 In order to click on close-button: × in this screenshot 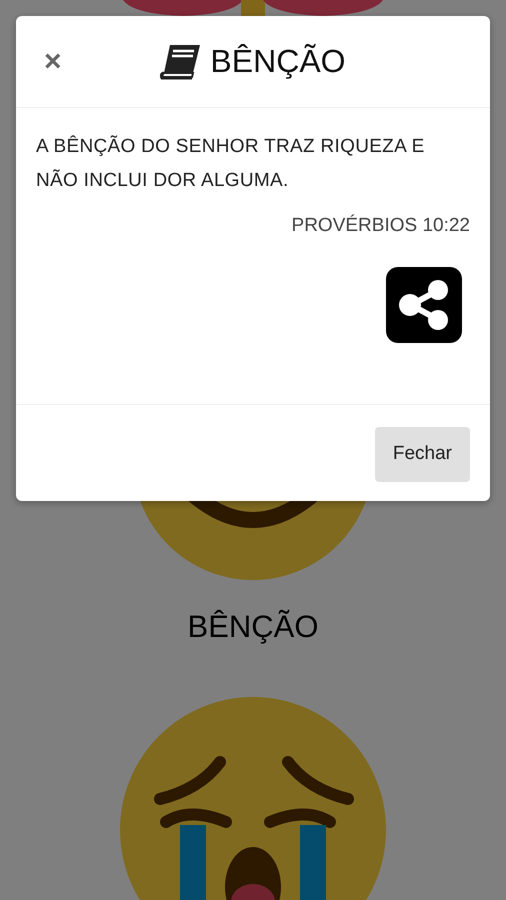, I will do `click(53, 62)`.